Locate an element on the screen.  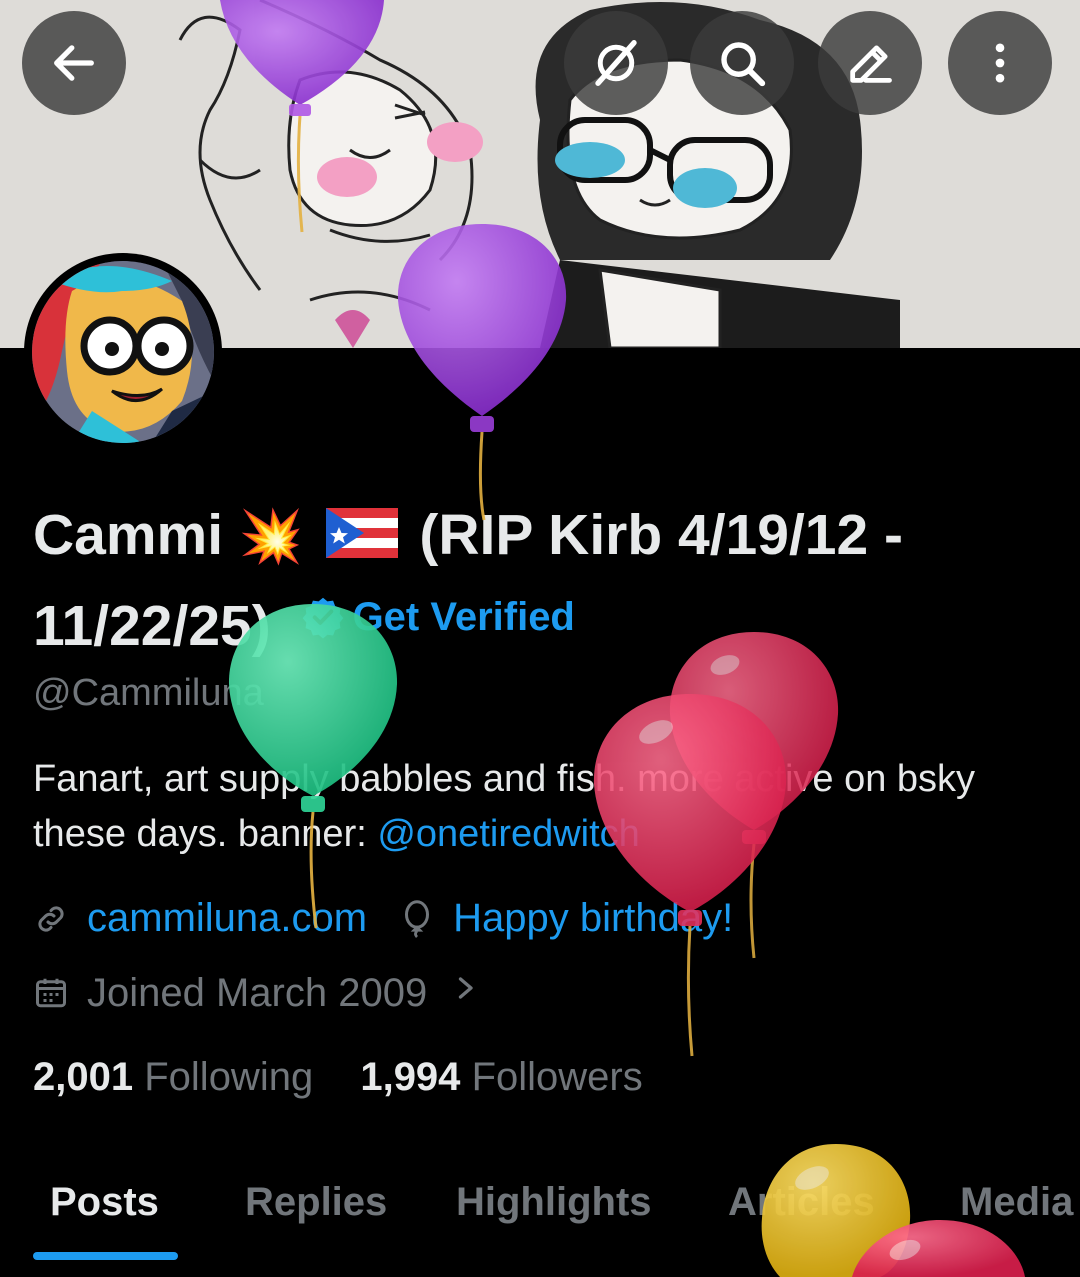
profile-meta-links: cammiluna.com Happy birthday! is located at coordinates (383, 918).